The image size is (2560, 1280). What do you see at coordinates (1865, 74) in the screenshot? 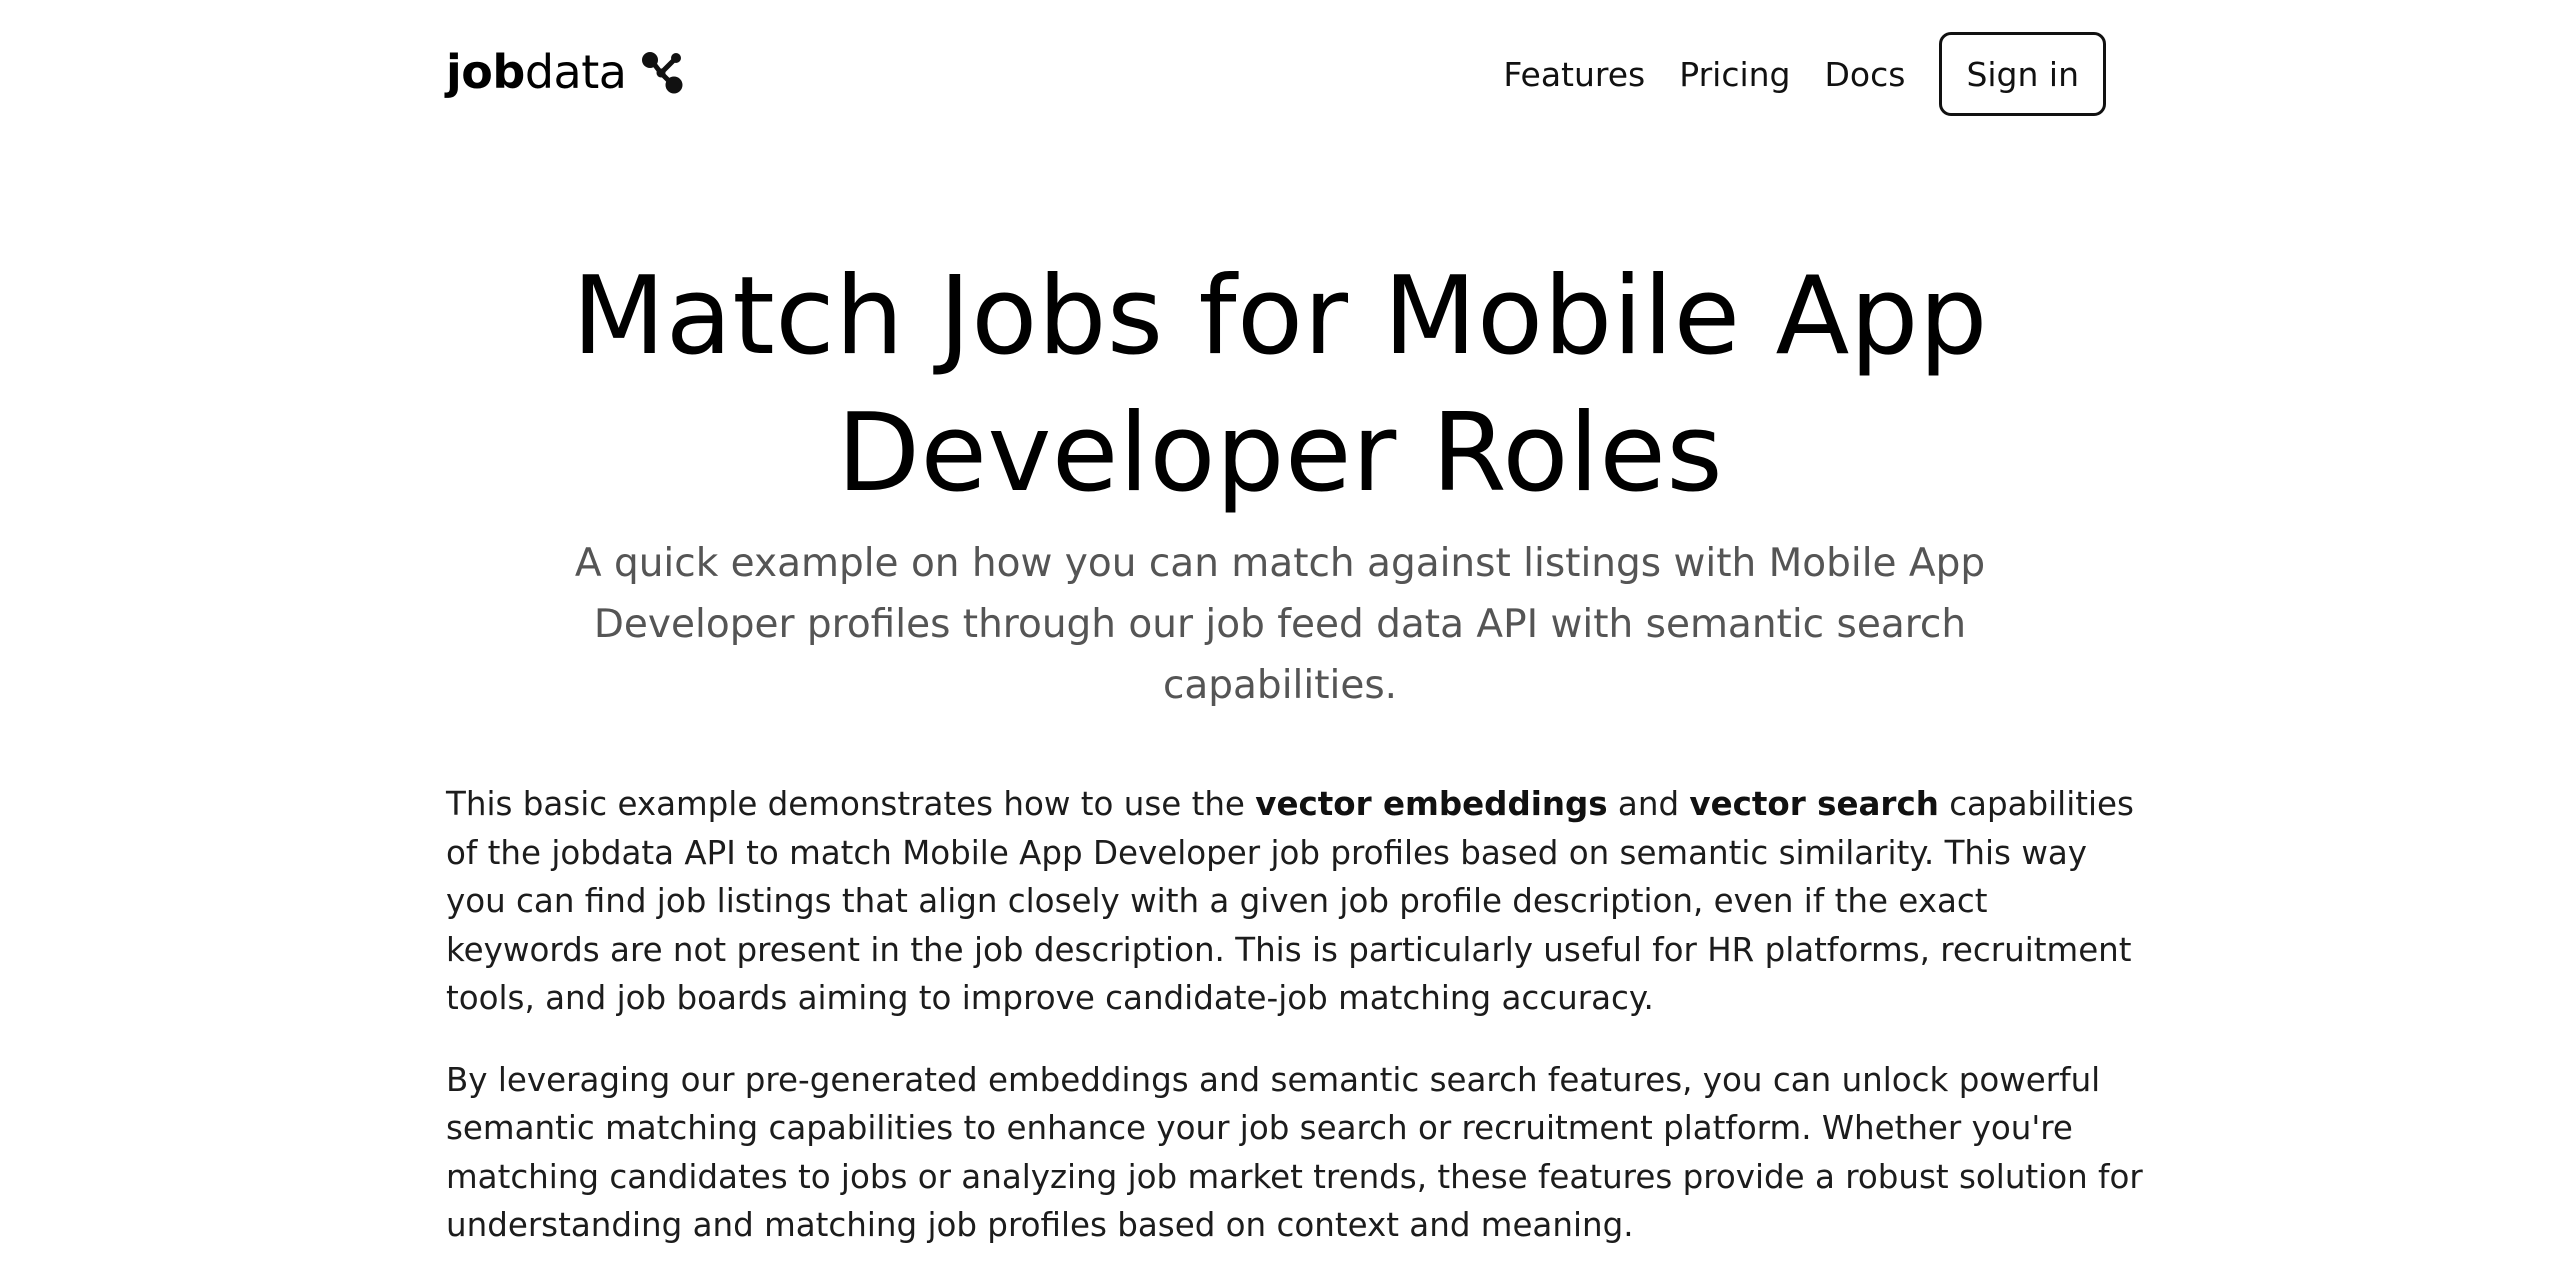
I see `nav-docs-link: Docs` at bounding box center [1865, 74].